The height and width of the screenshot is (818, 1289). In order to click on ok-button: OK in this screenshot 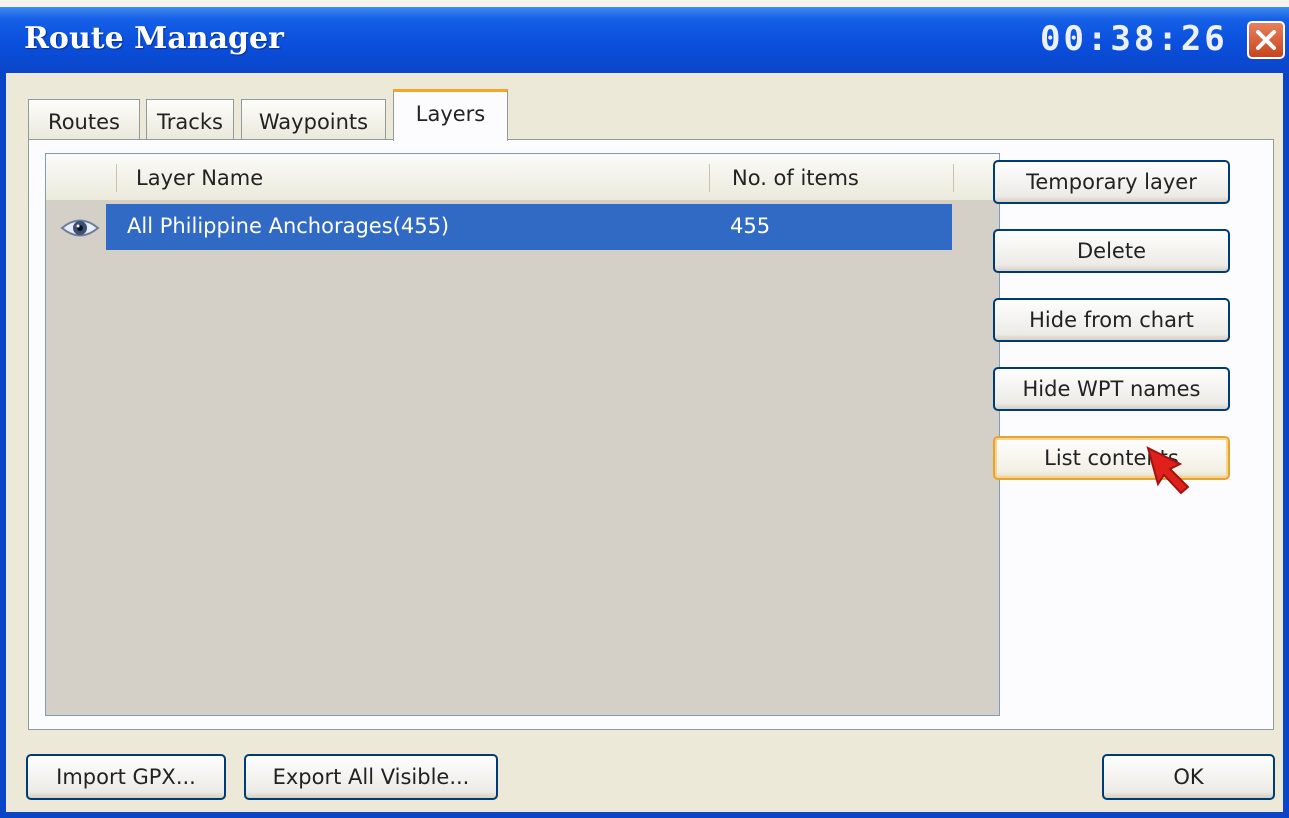, I will do `click(1188, 777)`.